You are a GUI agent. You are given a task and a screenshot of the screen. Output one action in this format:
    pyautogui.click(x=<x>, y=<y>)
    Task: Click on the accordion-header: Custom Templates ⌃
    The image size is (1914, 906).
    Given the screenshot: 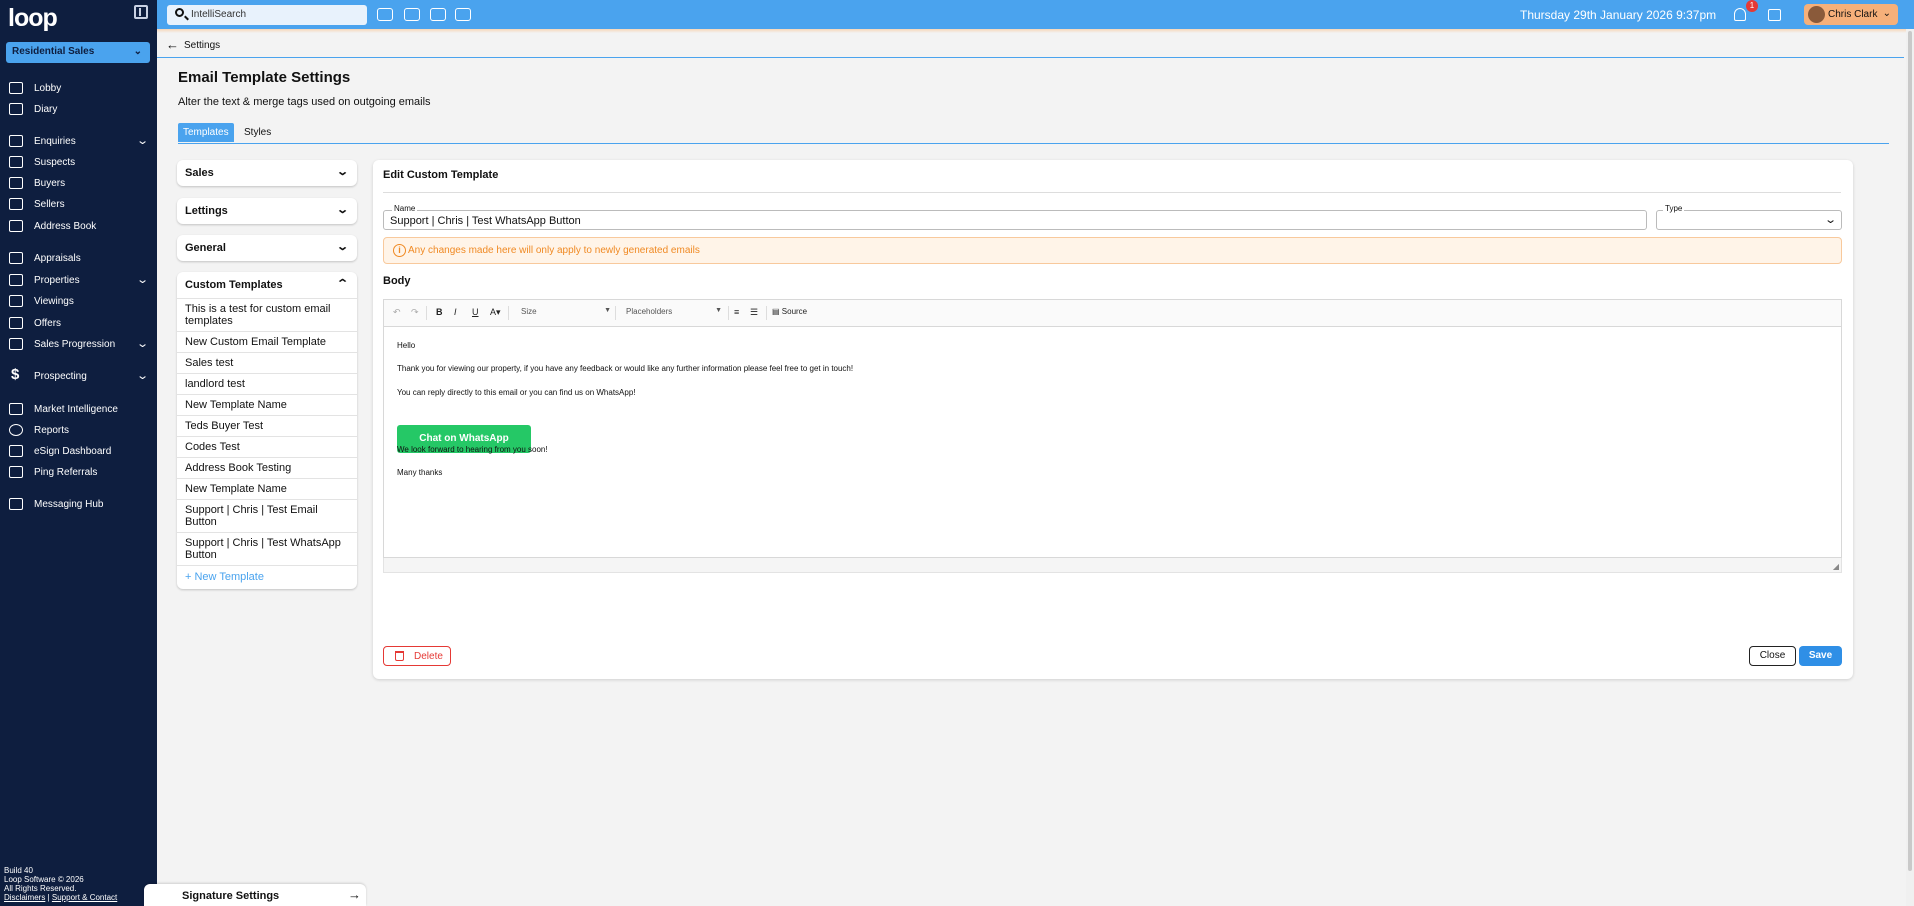 What is the action you would take?
    pyautogui.click(x=267, y=285)
    